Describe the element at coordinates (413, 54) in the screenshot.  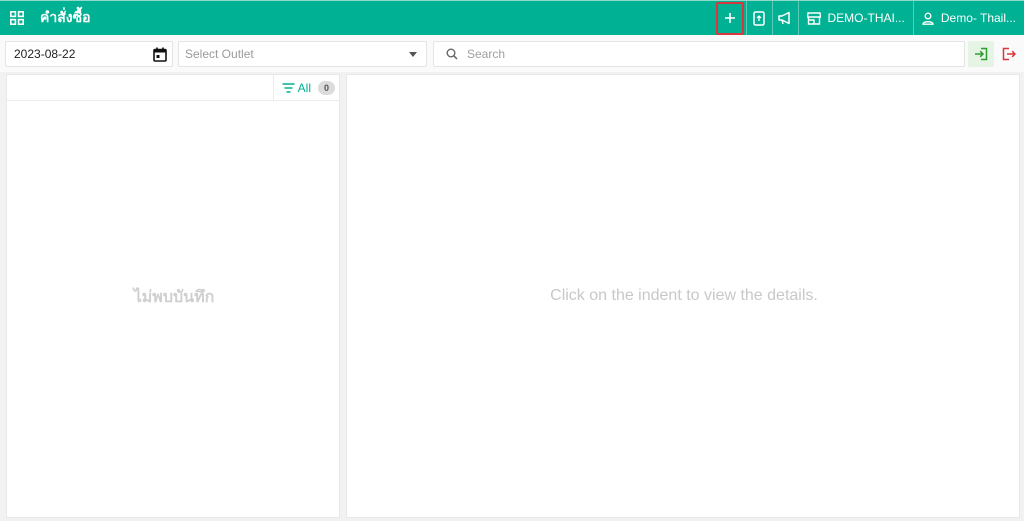
I see `chevron-down-icon` at that location.